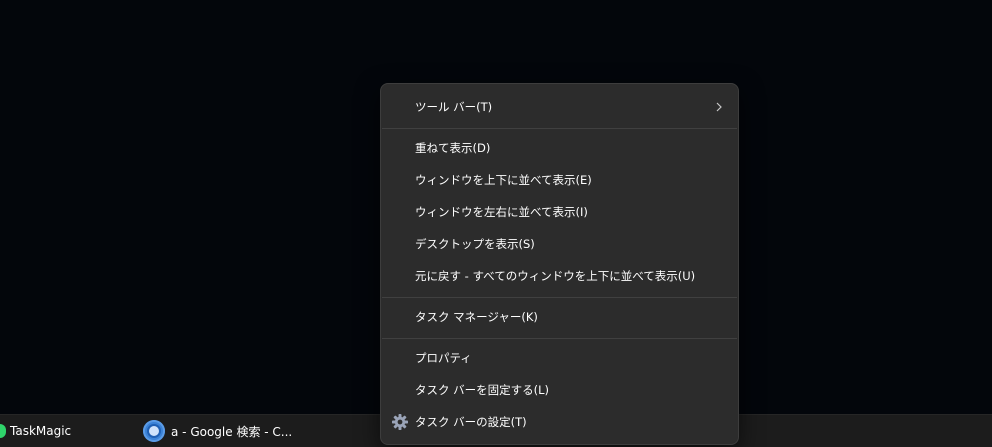 This screenshot has height=447, width=992. Describe the element at coordinates (559, 317) in the screenshot. I see `menu-item-task-manager: タスク マネージャー(K)` at that location.